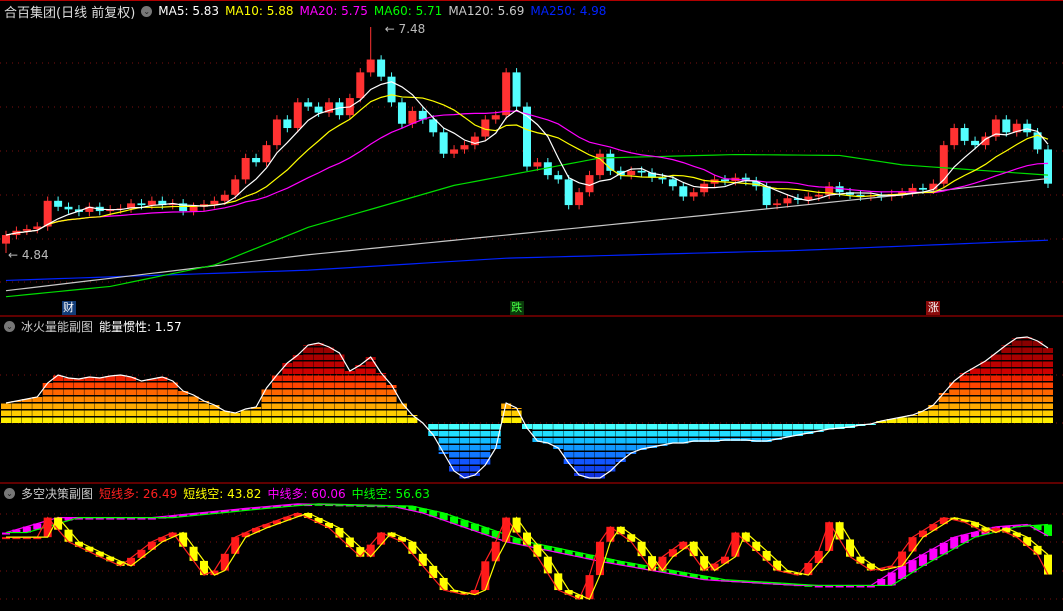 This screenshot has width=1063, height=611. What do you see at coordinates (68, 308) in the screenshot?
I see `signal-marker: 财` at bounding box center [68, 308].